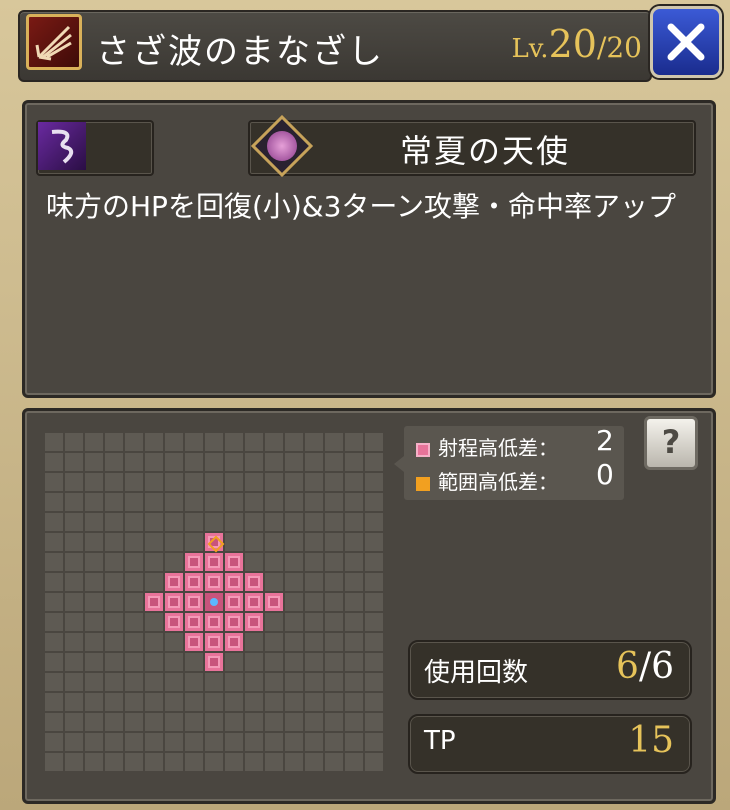 Image resolution: width=730 pixels, height=810 pixels. What do you see at coordinates (619, 47) in the screenshot?
I see `level-max: /20` at bounding box center [619, 47].